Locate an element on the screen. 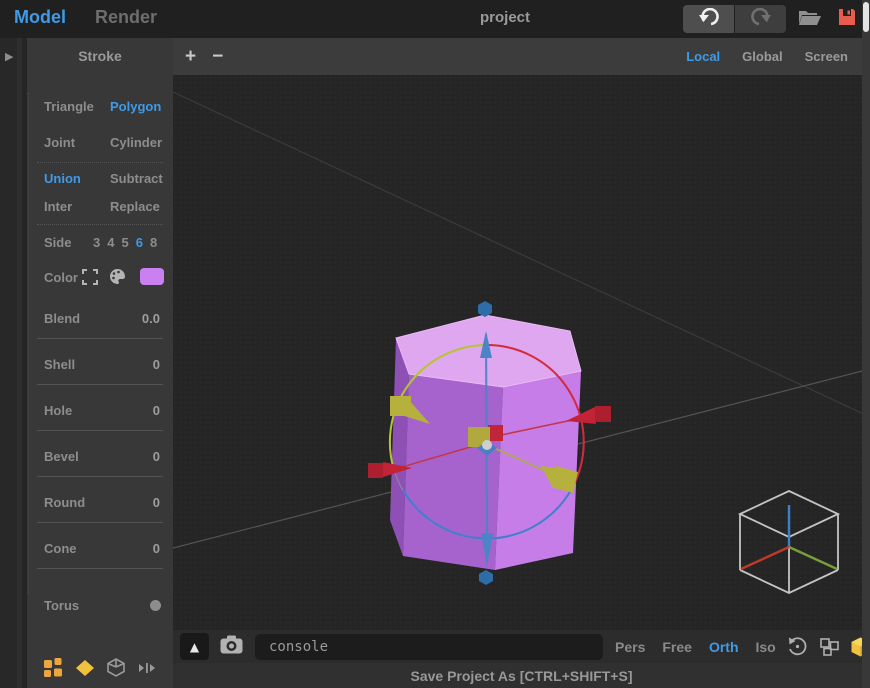 The width and height of the screenshot is (870, 688). view-mode-tabs: Pers Free Orth Iso is located at coordinates (695, 647).